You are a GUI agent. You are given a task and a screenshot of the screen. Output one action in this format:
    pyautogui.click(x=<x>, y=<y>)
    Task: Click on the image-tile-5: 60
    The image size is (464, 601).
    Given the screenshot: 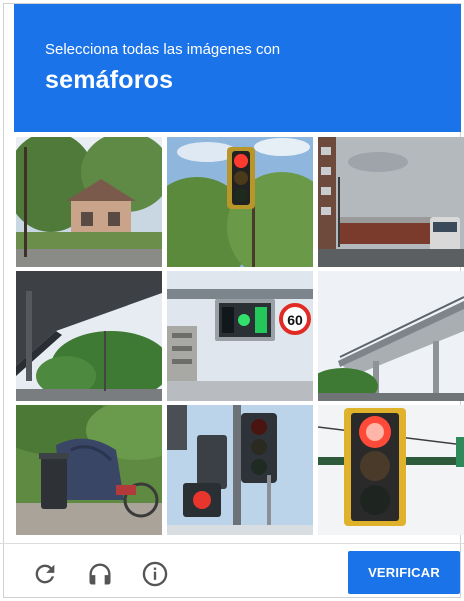 What is the action you would take?
    pyautogui.click(x=240, y=336)
    